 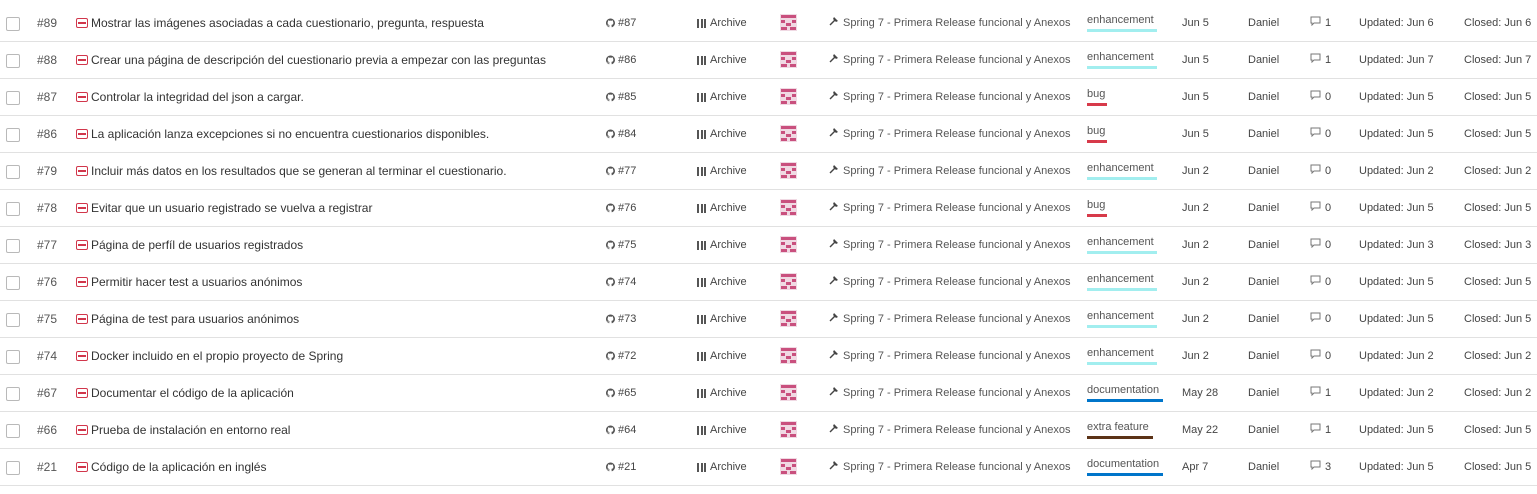 What do you see at coordinates (621, 467) in the screenshot?
I see `pull-request-ref: #21` at bounding box center [621, 467].